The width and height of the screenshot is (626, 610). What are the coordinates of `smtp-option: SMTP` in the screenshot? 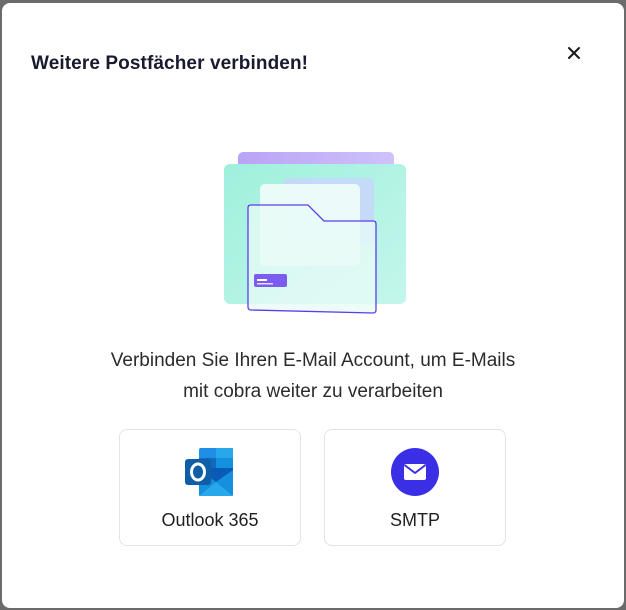 It's located at (415, 487).